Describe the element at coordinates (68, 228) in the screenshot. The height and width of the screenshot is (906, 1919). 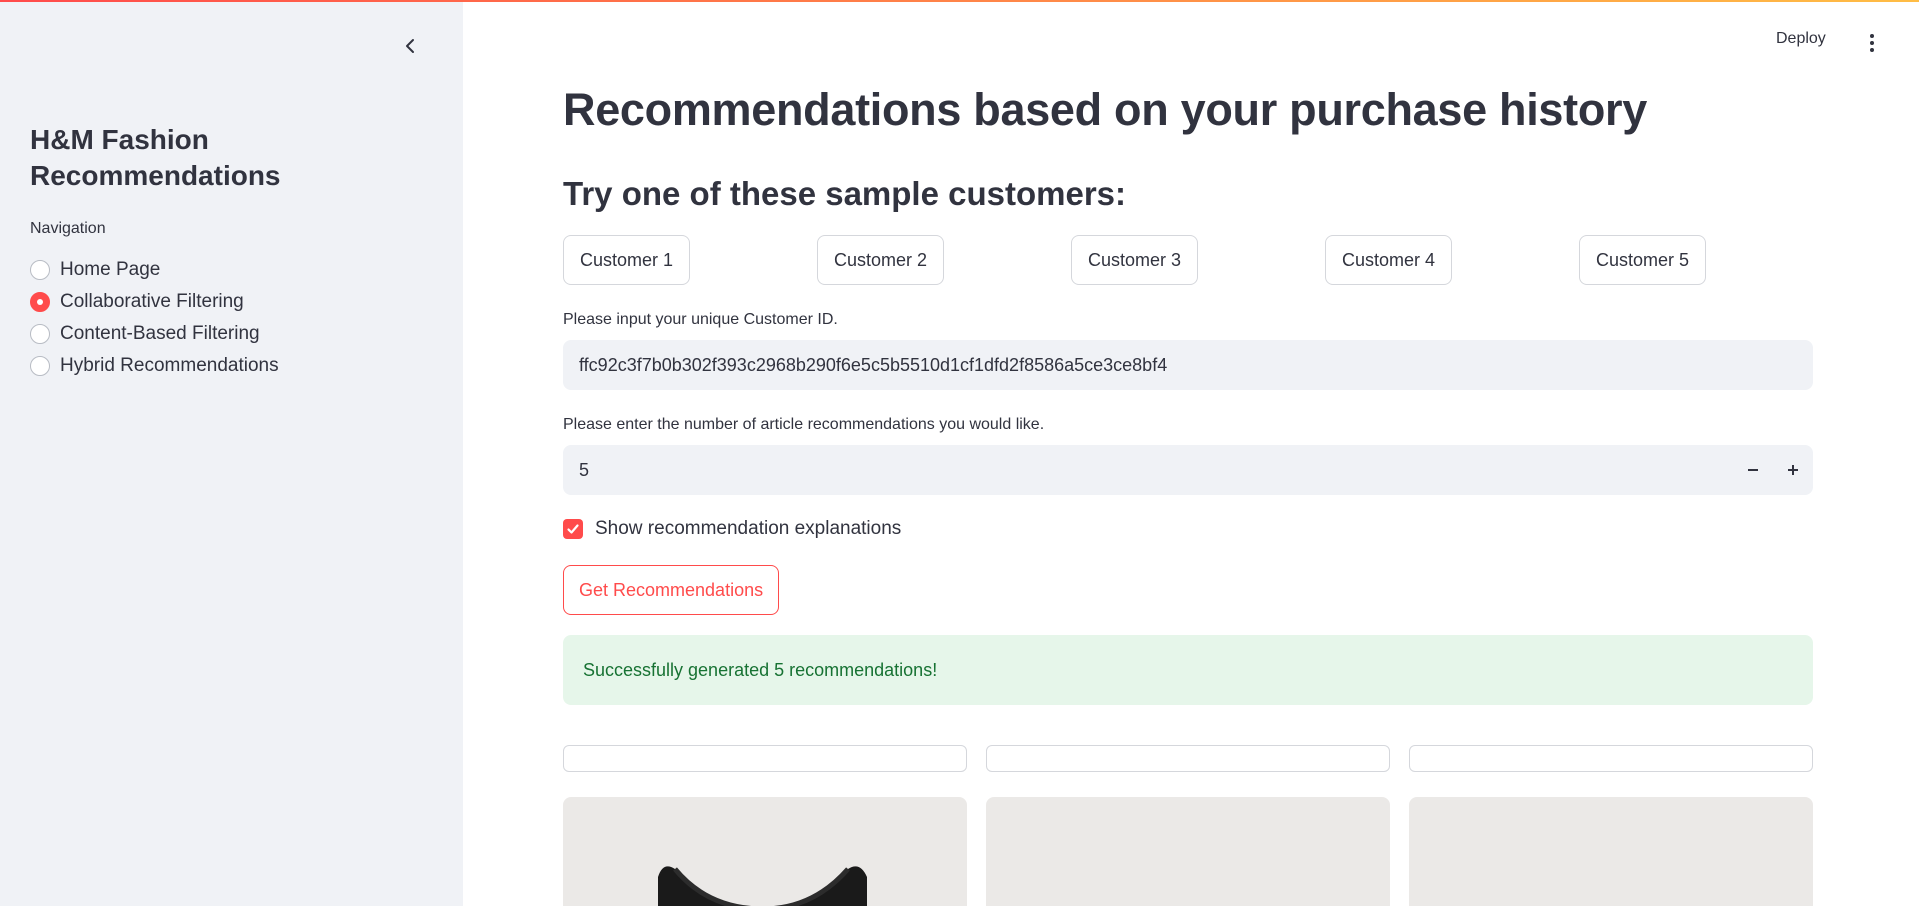
I see `navigation-label: Navigation` at that location.